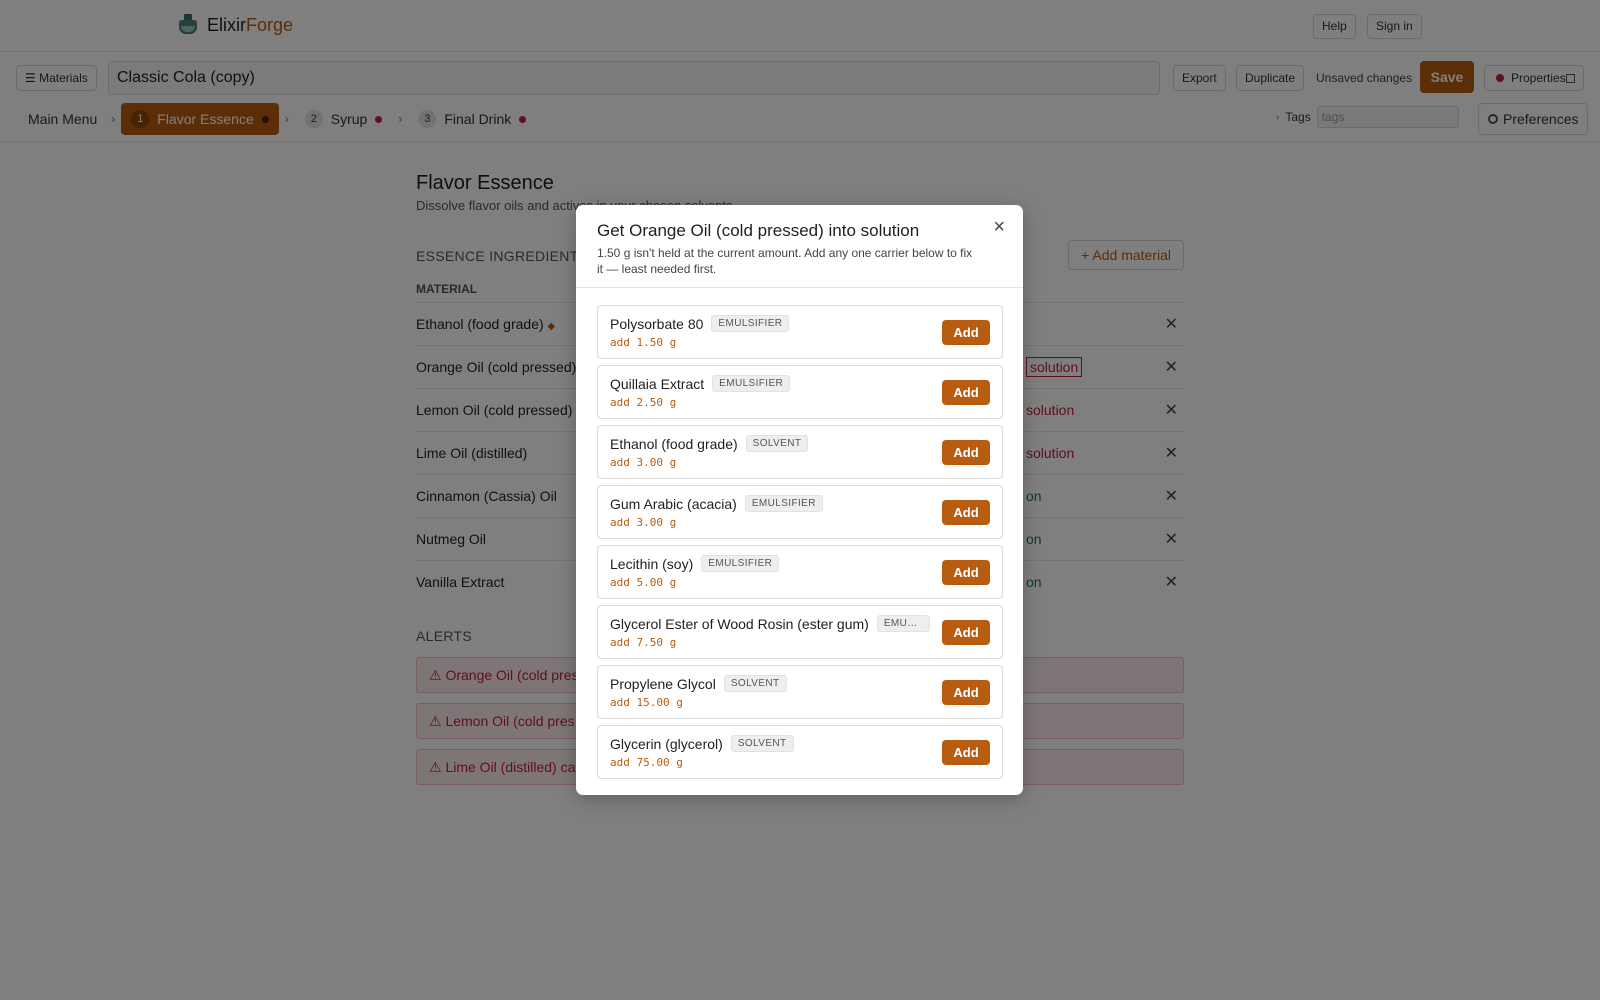 This screenshot has height=1000, width=1600. I want to click on carrier-option: Lecithin (soy) EMULSIFIER add 5.00 g Add, so click(800, 572).